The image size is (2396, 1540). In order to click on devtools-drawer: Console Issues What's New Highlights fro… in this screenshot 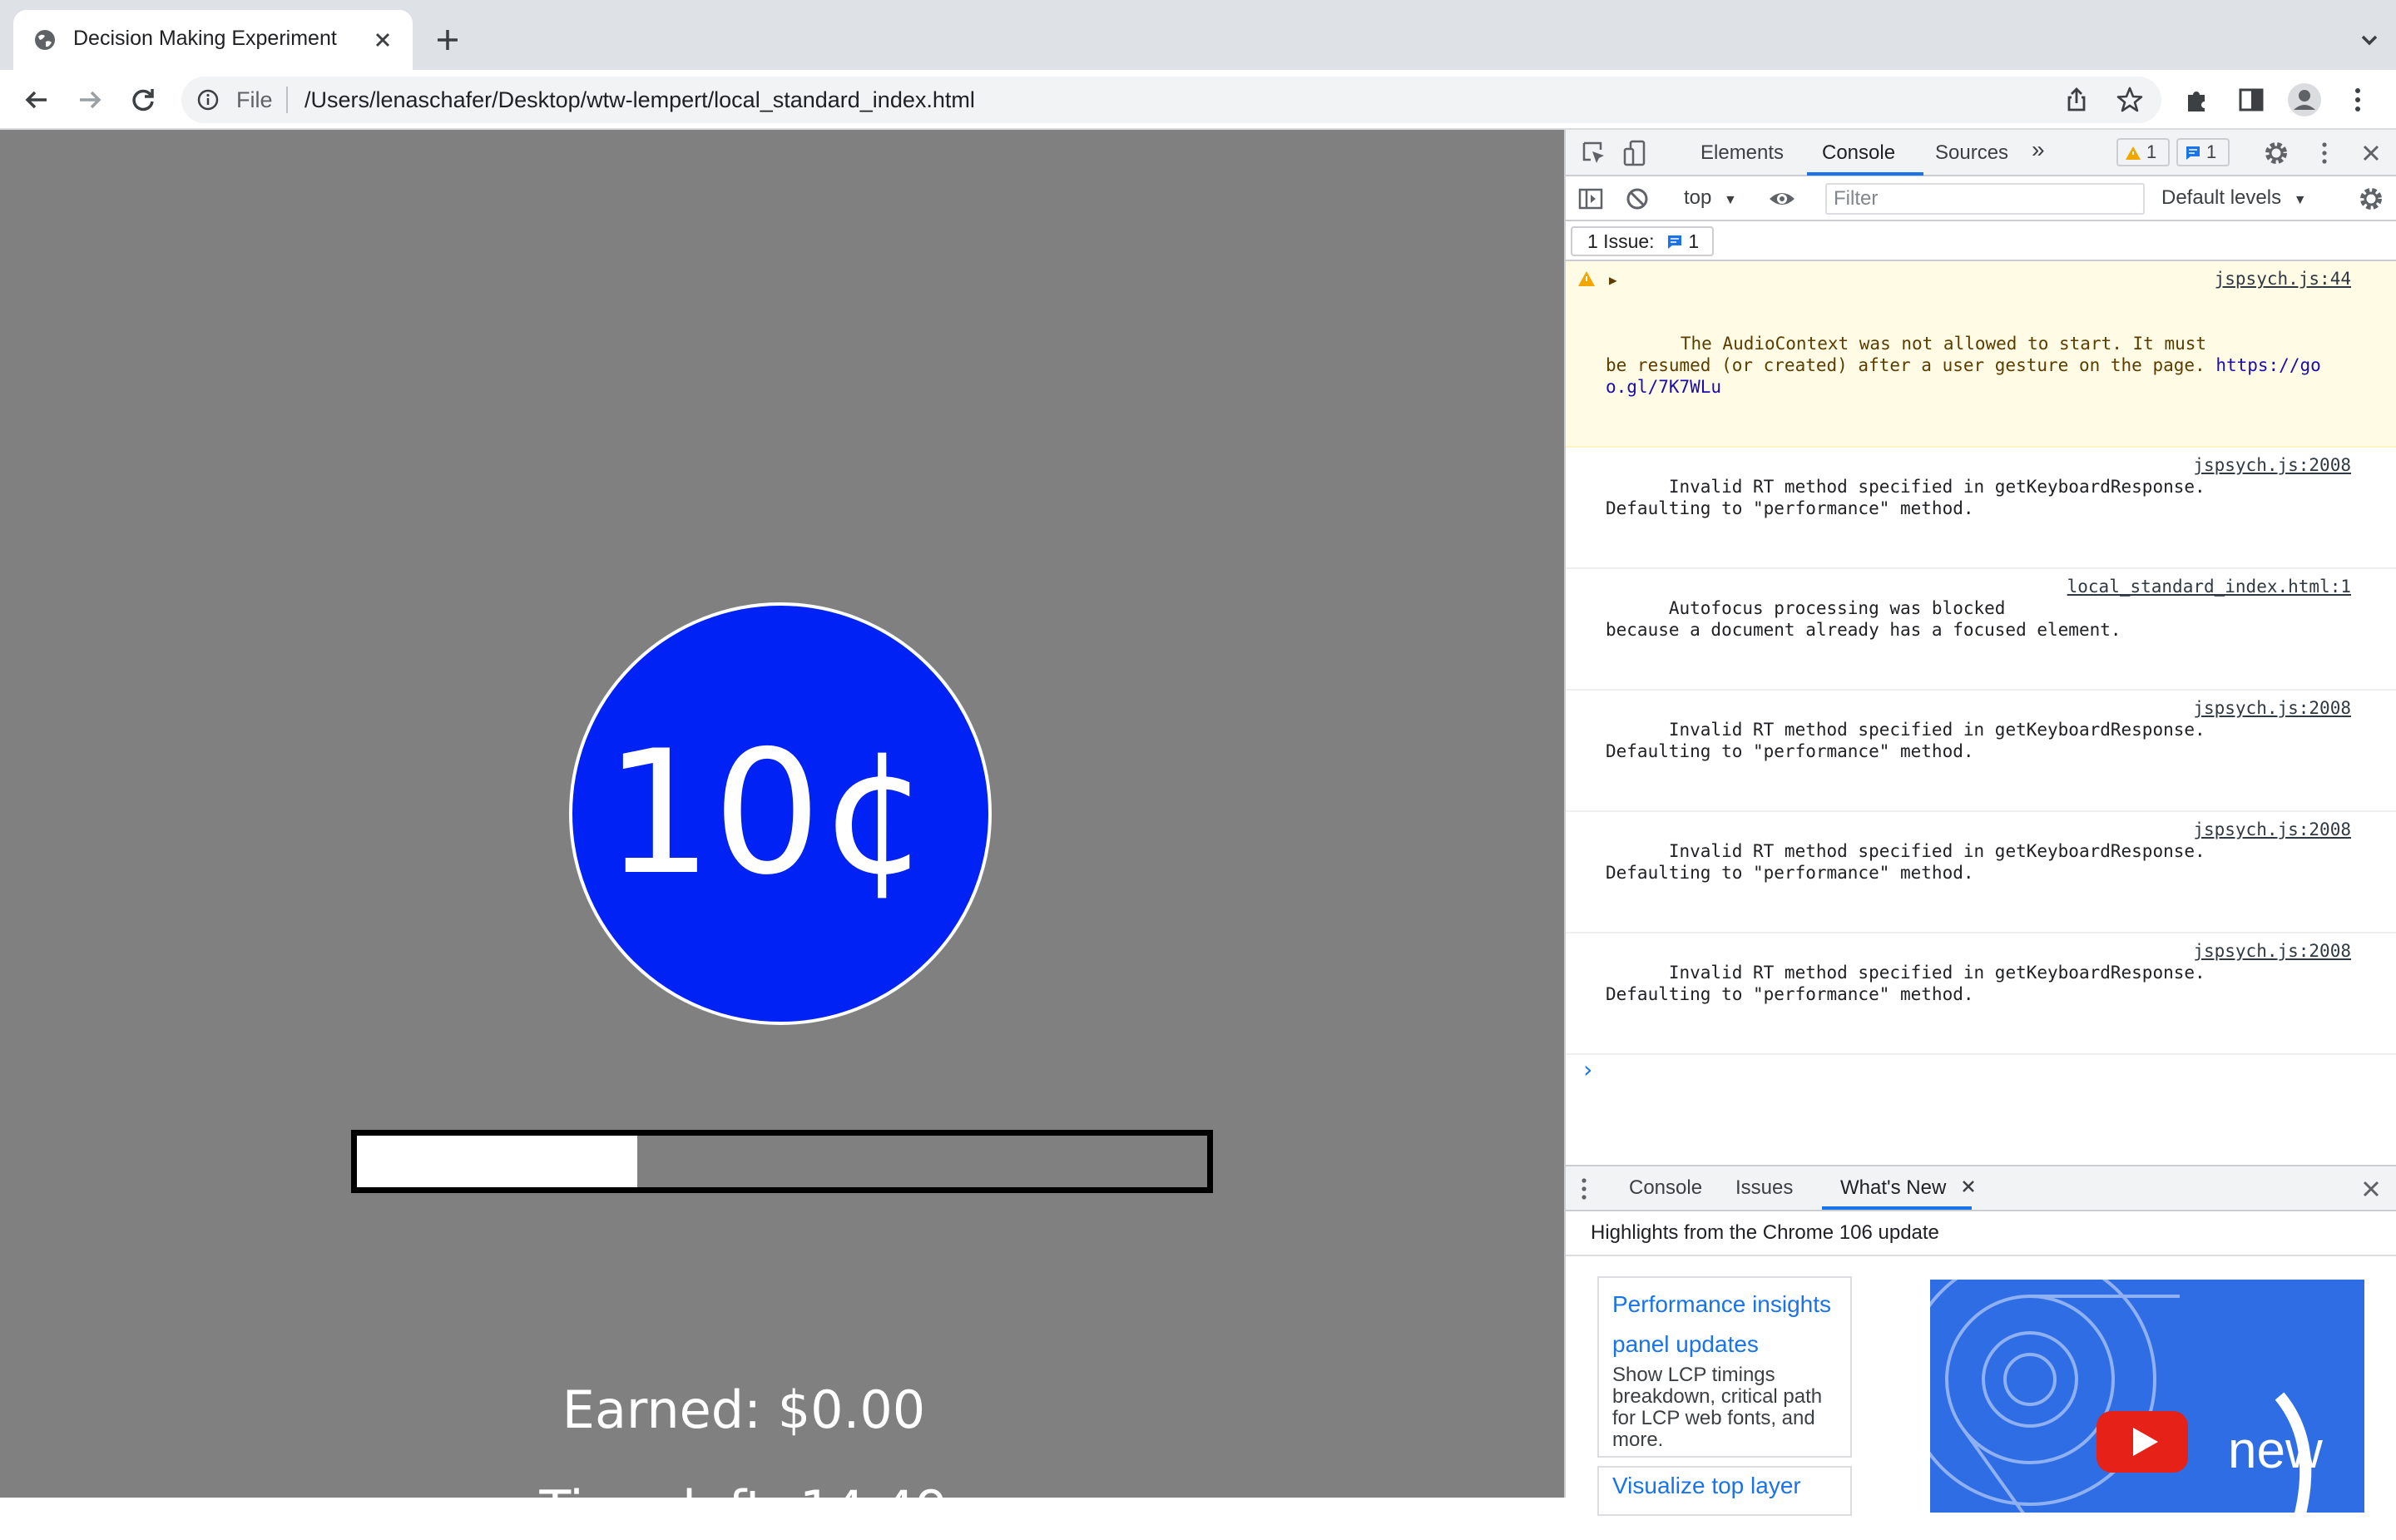, I will do `click(1981, 1340)`.